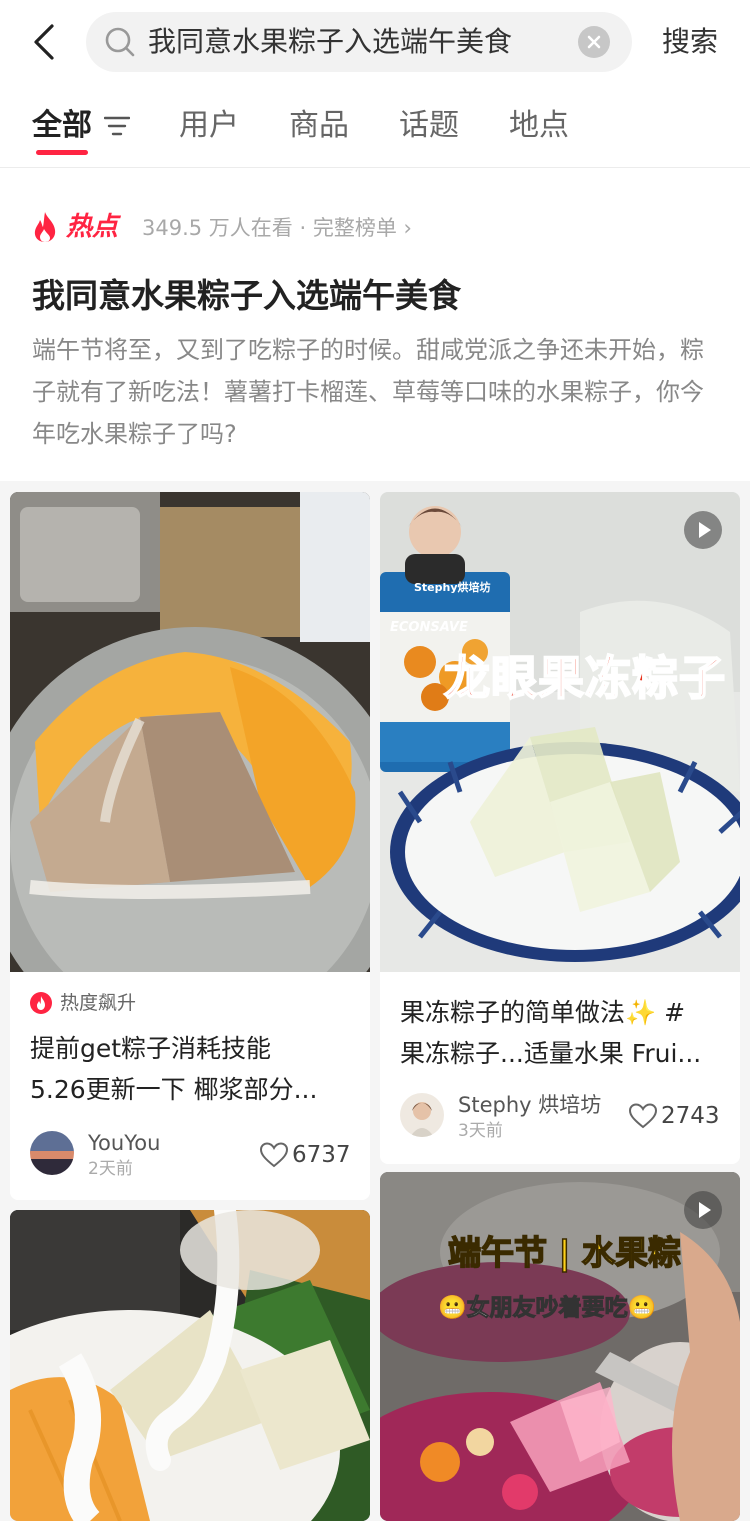 This screenshot has height=1521, width=750. Describe the element at coordinates (246, 295) in the screenshot. I see `hot-topic-title: 我同意水果粽子入选端午美食` at that location.